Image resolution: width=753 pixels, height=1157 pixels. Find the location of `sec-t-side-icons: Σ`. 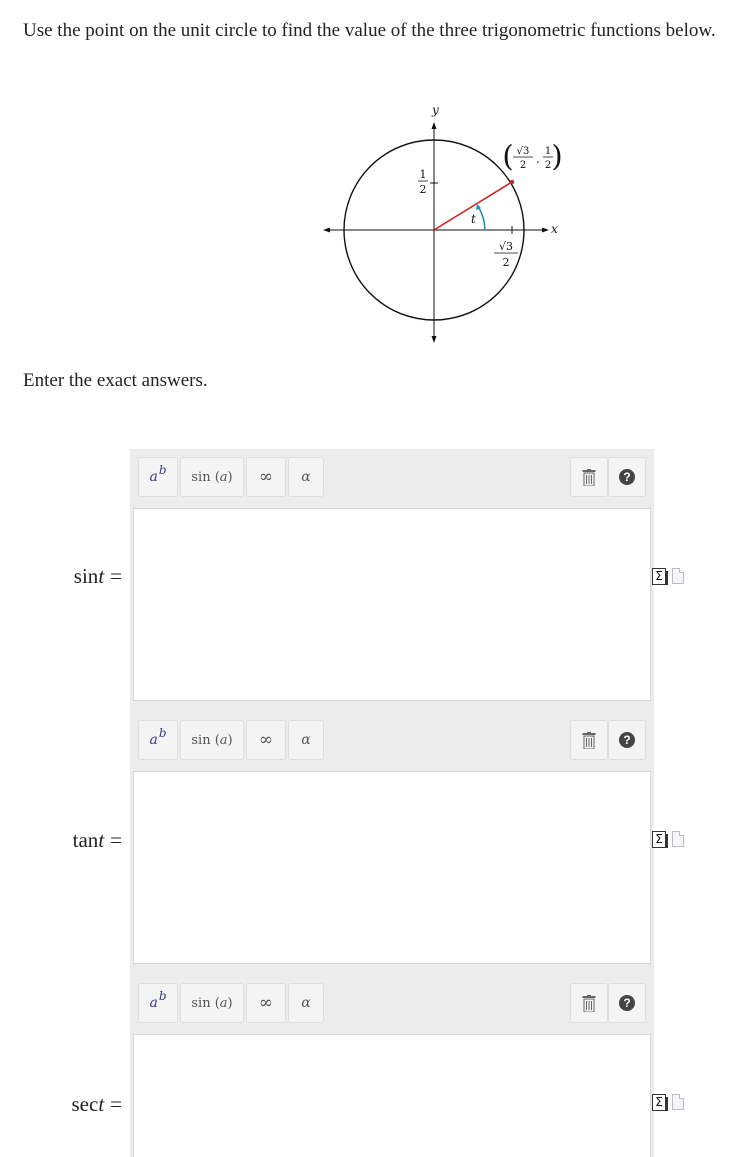

sec-t-side-icons: Σ is located at coordinates (670, 1103).